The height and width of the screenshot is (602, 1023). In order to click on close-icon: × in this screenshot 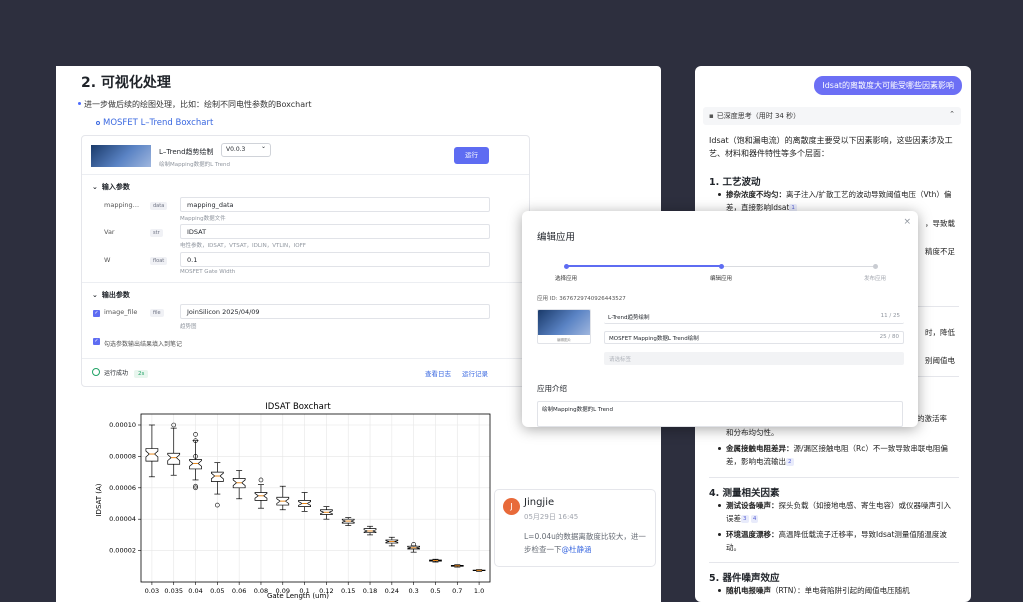, I will do `click(907, 222)`.